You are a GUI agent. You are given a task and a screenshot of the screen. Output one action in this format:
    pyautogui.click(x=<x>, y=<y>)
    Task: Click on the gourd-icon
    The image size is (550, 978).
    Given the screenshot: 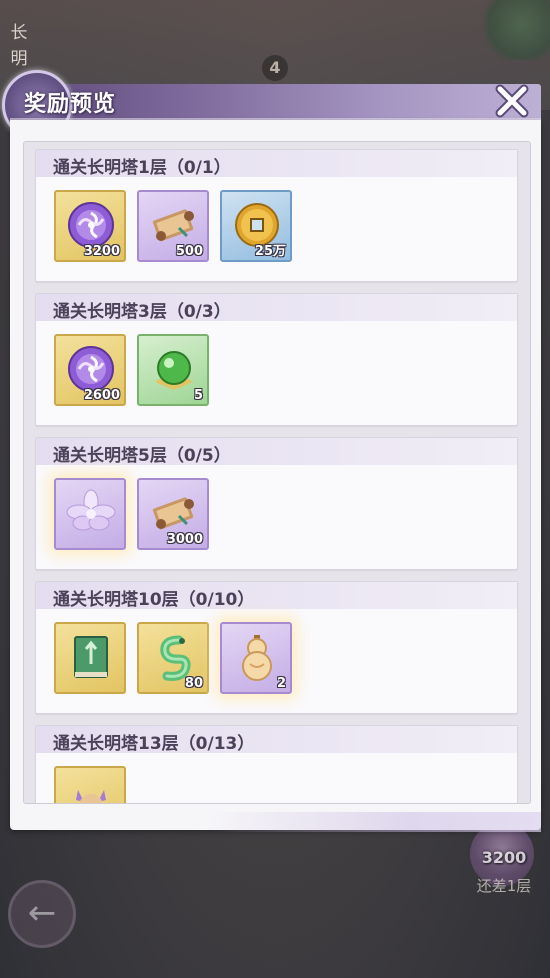 What is the action you would take?
    pyautogui.click(x=257, y=657)
    